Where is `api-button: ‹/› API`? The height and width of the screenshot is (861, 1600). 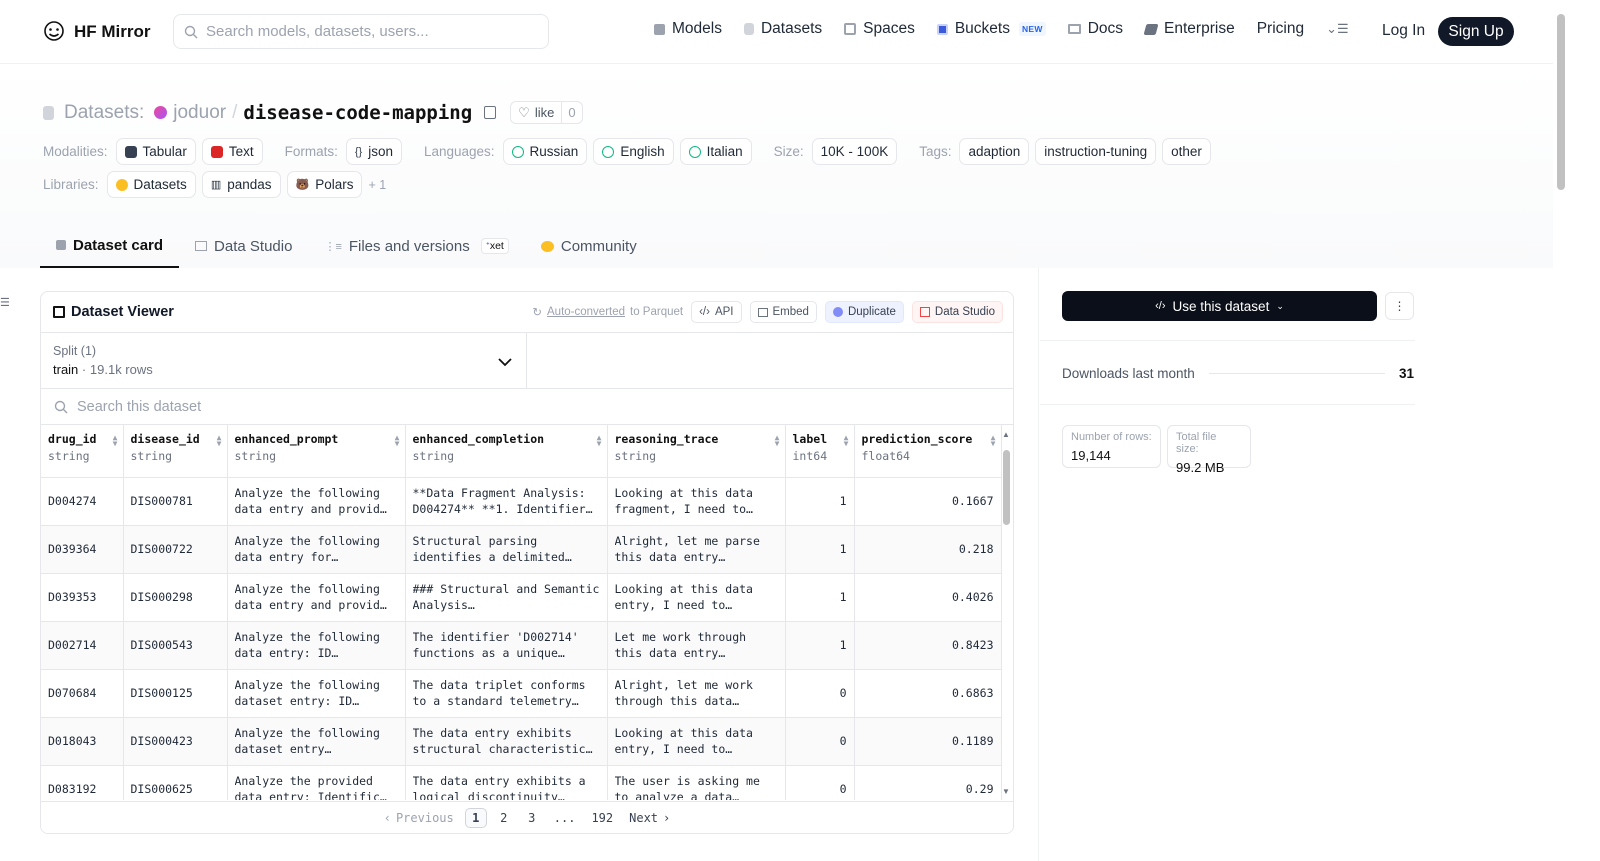
api-button: ‹/› API is located at coordinates (716, 312).